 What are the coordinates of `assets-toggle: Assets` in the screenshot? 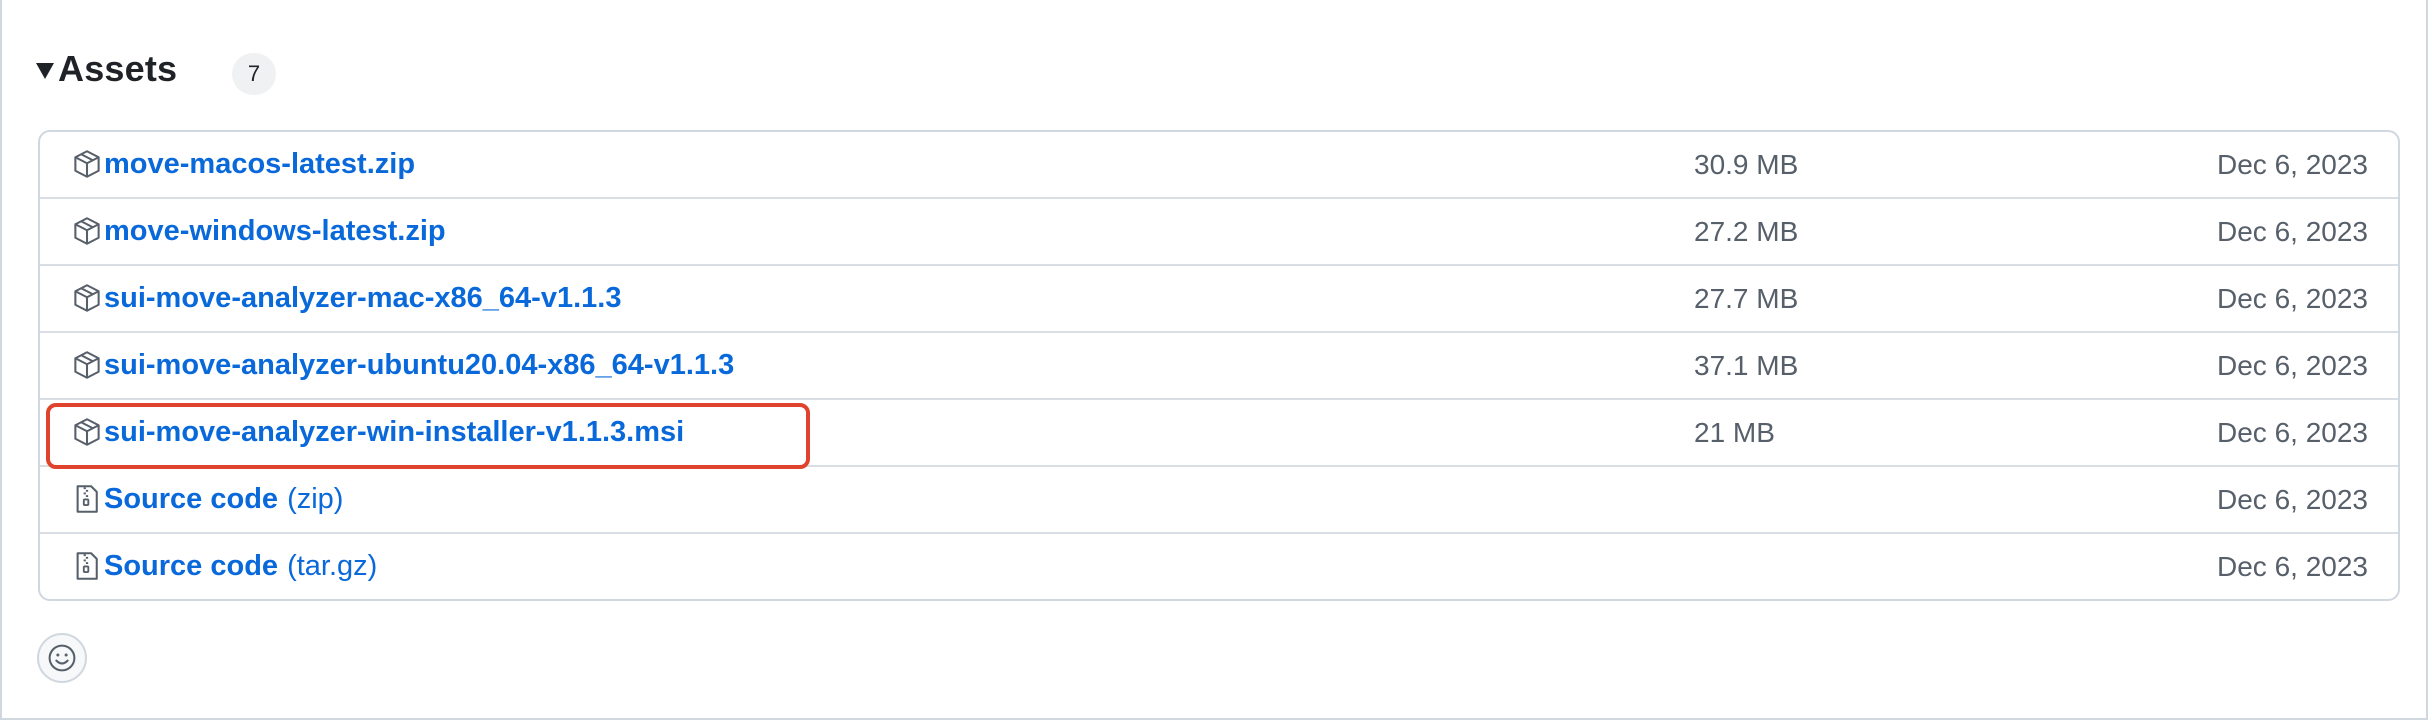 It's located at (106, 69).